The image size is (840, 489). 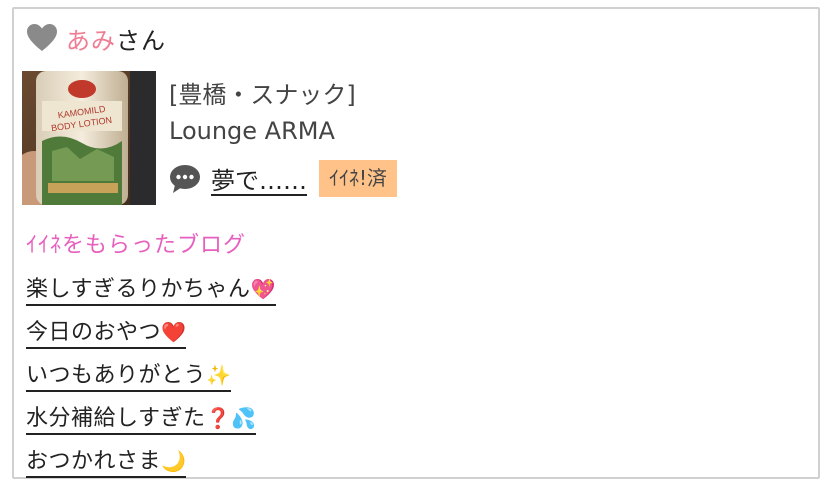 I want to click on blog-link: 楽しすぎるりかちゃん💖, so click(x=151, y=291).